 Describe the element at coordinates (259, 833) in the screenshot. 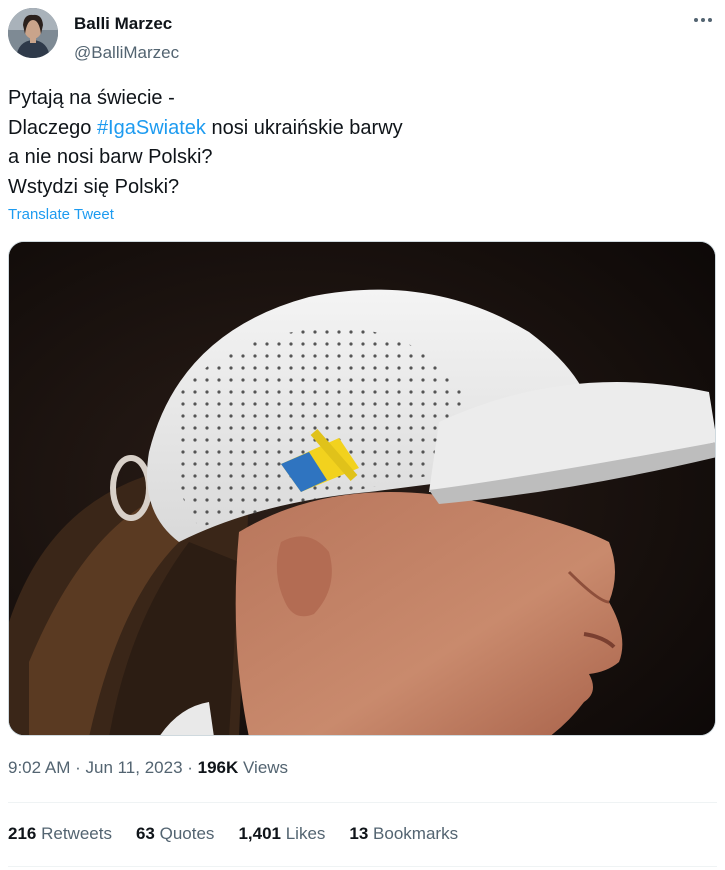

I see `likes-count: 1,401` at that location.